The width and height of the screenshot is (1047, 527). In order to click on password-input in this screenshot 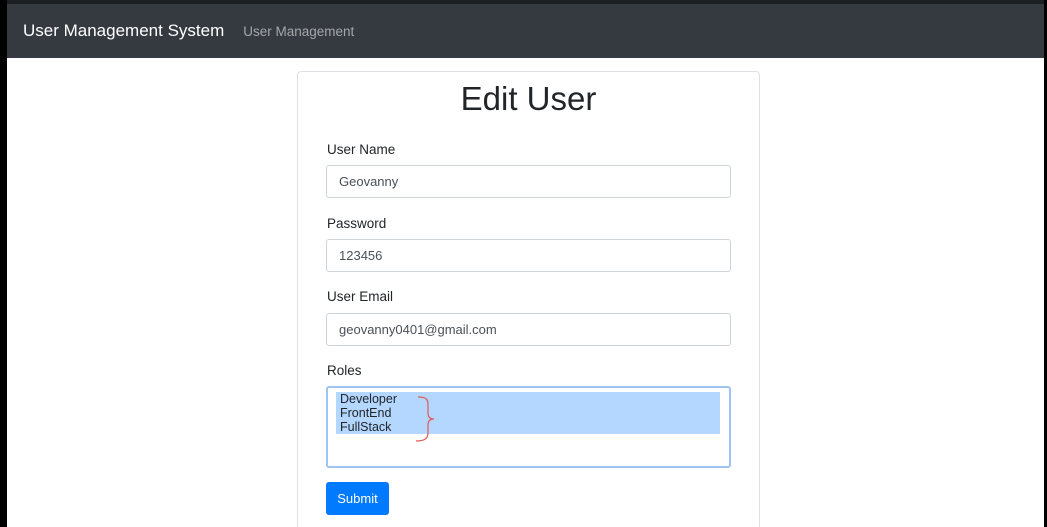, I will do `click(528, 255)`.